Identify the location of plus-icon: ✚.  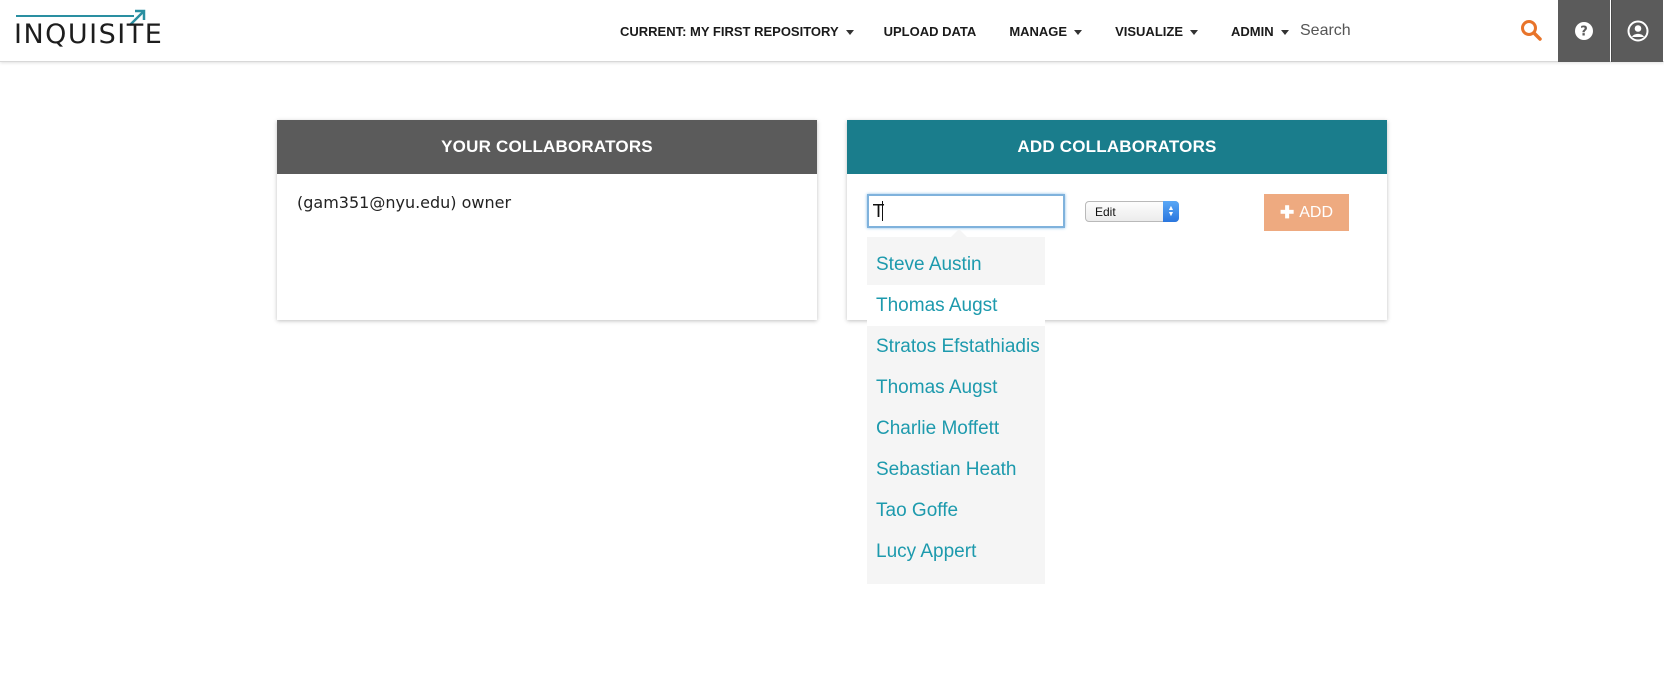
(1287, 212).